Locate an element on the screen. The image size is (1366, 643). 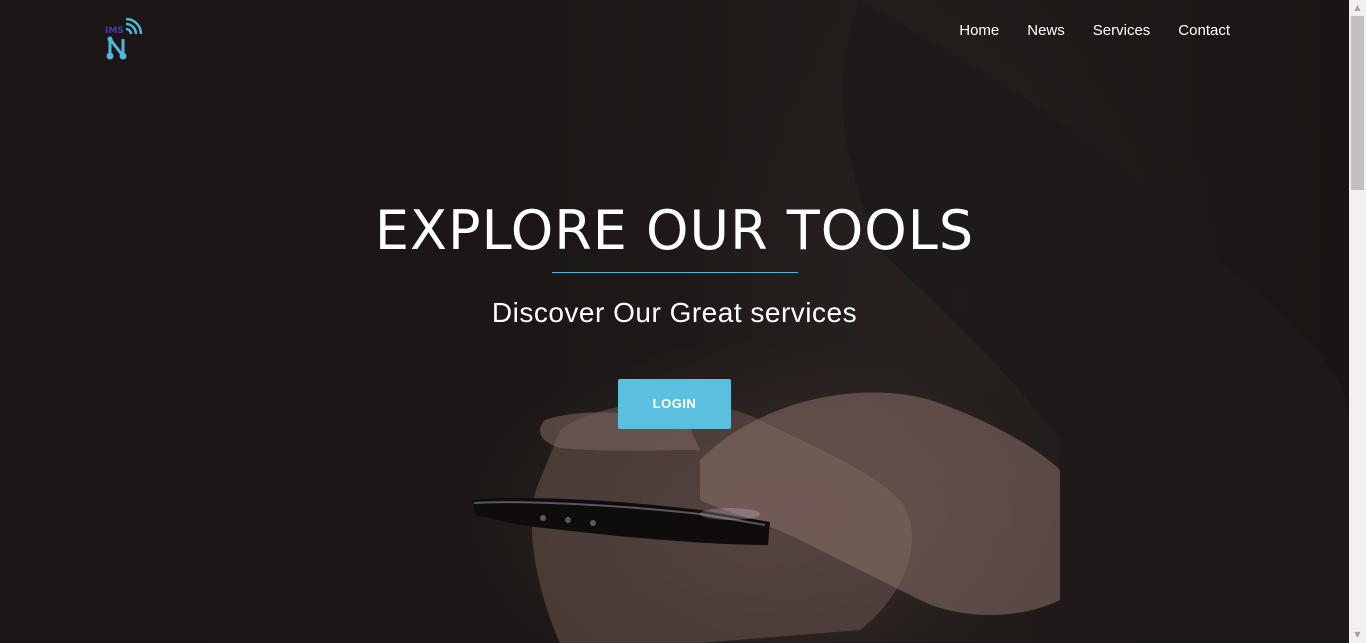
wifi-network-logo-icon: IMS is located at coordinates (126, 40).